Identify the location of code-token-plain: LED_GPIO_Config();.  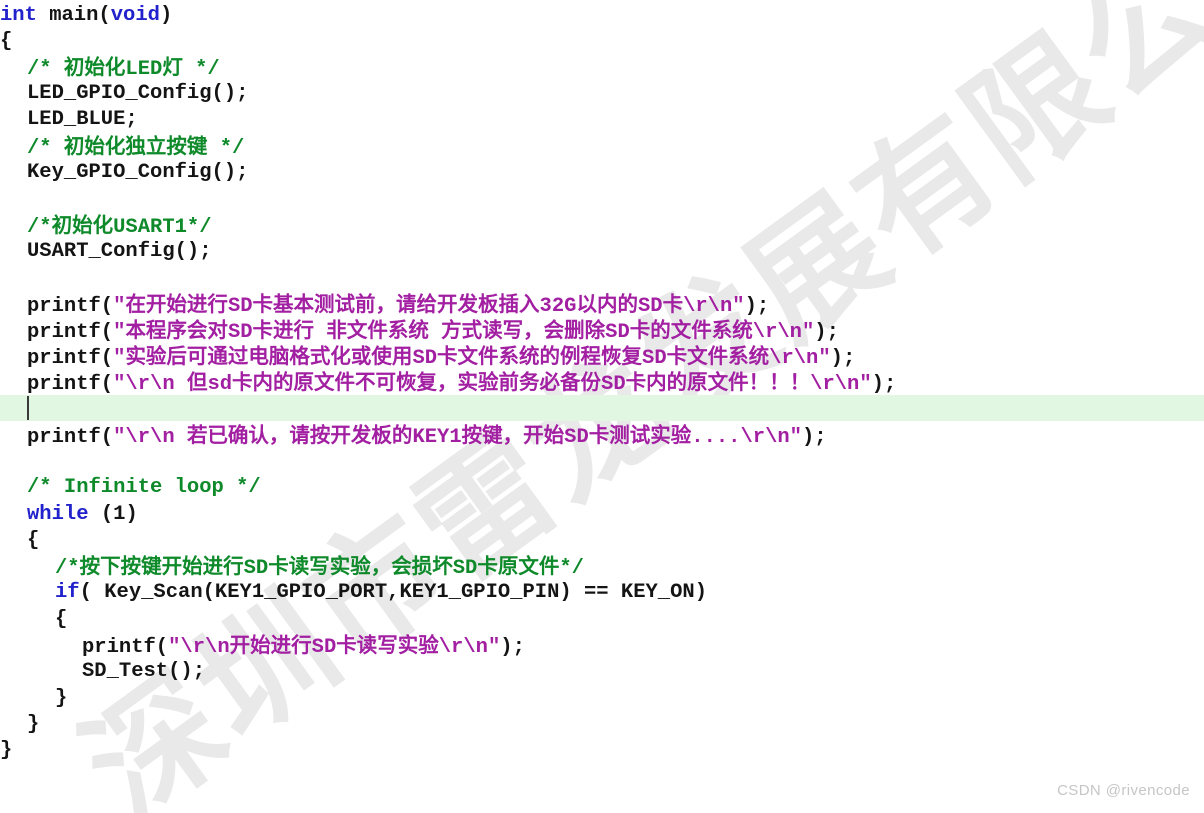
(138, 93).